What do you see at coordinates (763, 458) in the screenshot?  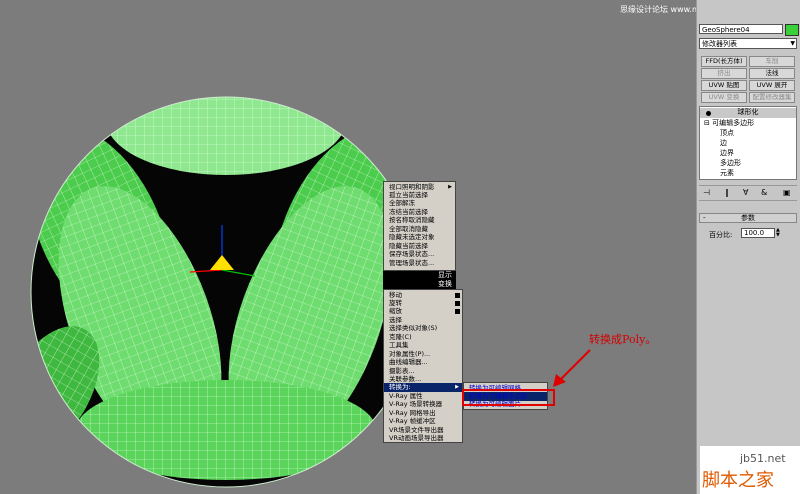 I see `watermark-site: jb51.net` at bounding box center [763, 458].